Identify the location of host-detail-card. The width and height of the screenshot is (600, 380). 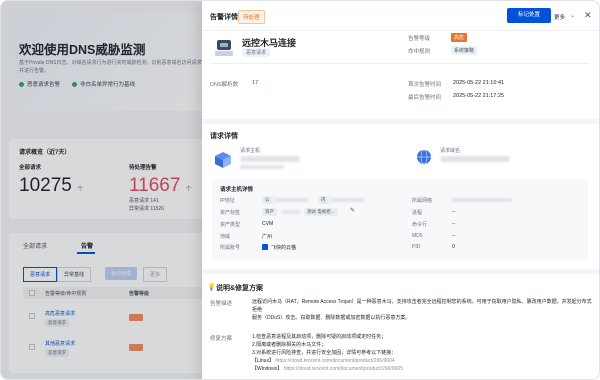
(400, 219).